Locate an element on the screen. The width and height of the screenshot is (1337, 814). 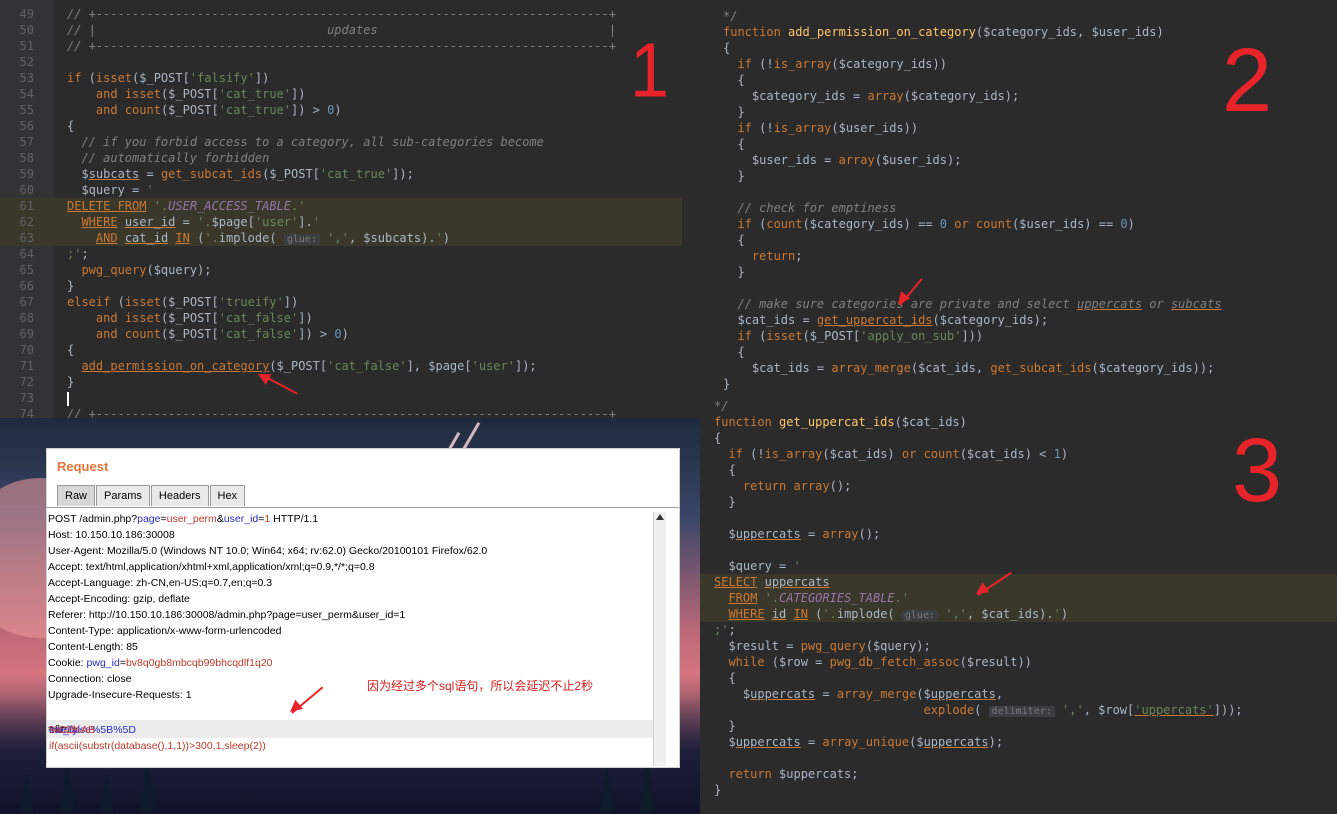
annotation-number-one: 1 is located at coordinates (649, 70).